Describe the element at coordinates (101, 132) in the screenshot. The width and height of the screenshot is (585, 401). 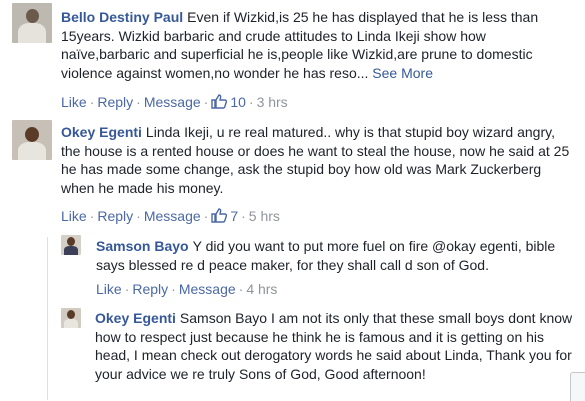
I see `comment-author: Okey Egenti` at that location.